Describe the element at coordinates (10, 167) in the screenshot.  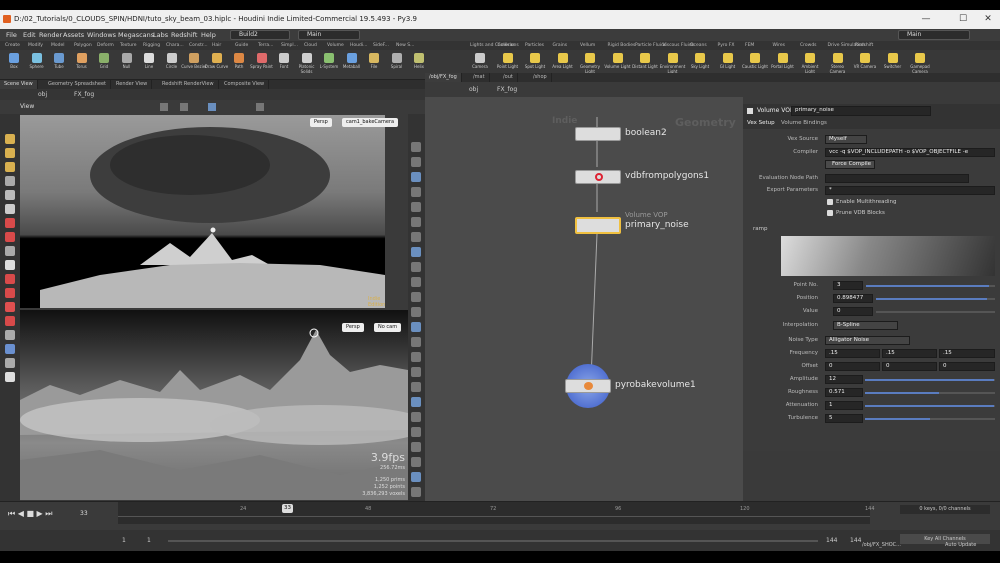
I see `left-tool-2-icon` at that location.